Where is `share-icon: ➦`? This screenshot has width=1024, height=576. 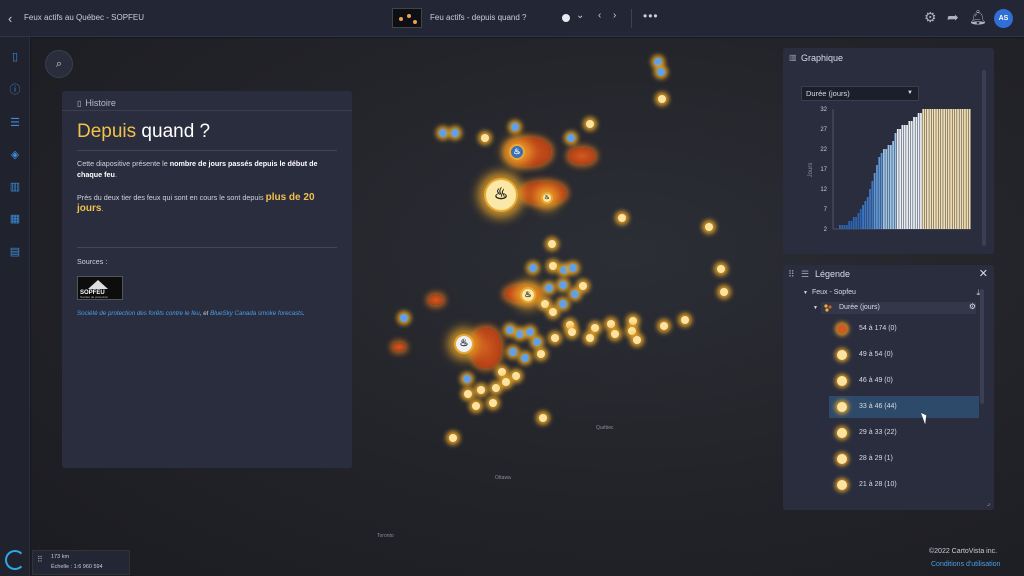
share-icon: ➦ is located at coordinates (953, 17).